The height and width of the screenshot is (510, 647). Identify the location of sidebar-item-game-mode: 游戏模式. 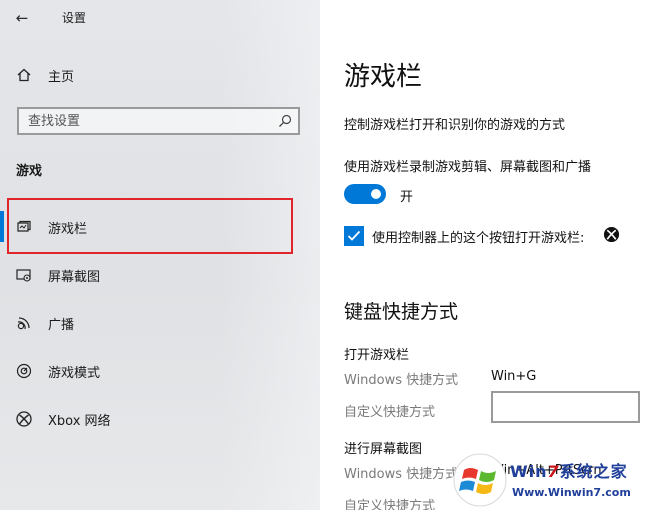
(150, 371).